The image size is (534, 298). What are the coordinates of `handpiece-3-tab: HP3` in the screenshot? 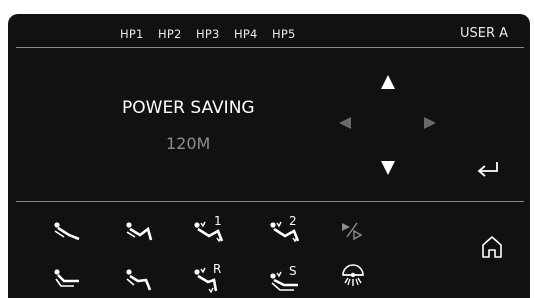 It's located at (208, 34).